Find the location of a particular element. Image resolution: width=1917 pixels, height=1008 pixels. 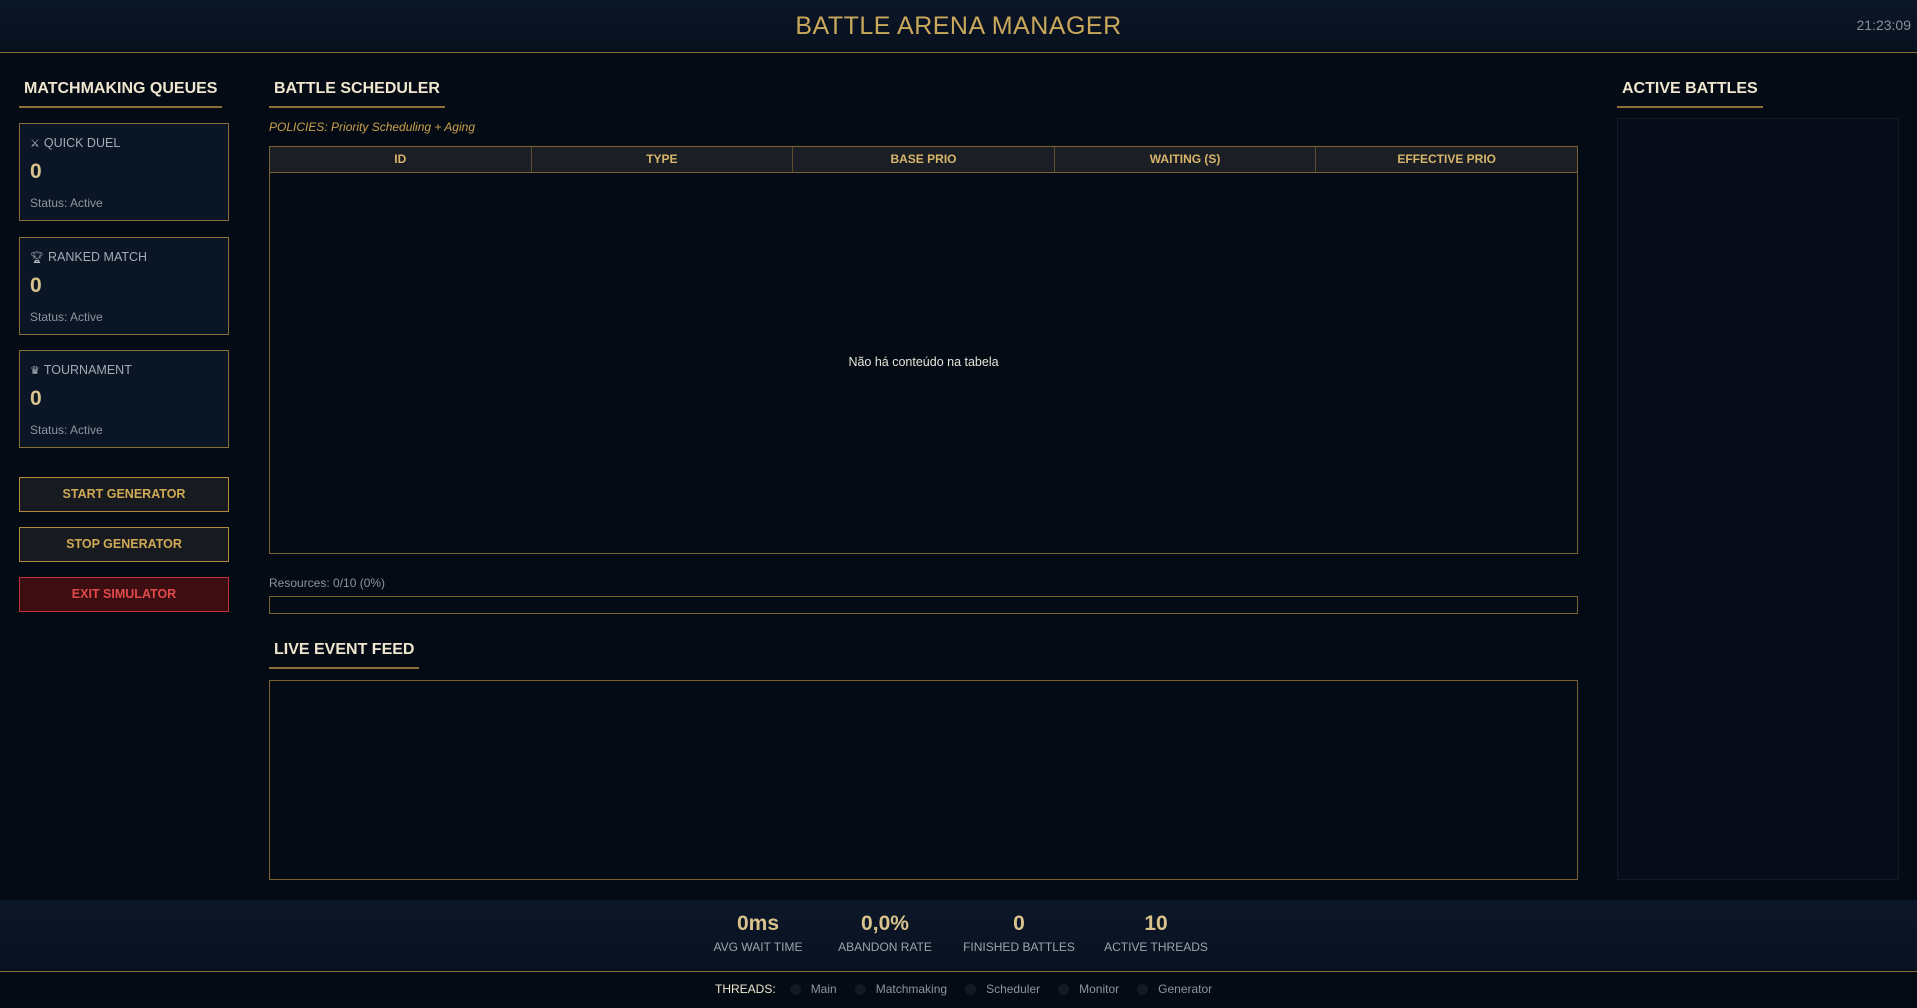

app-title: BATTLE ARENA MANAGER is located at coordinates (958, 26).